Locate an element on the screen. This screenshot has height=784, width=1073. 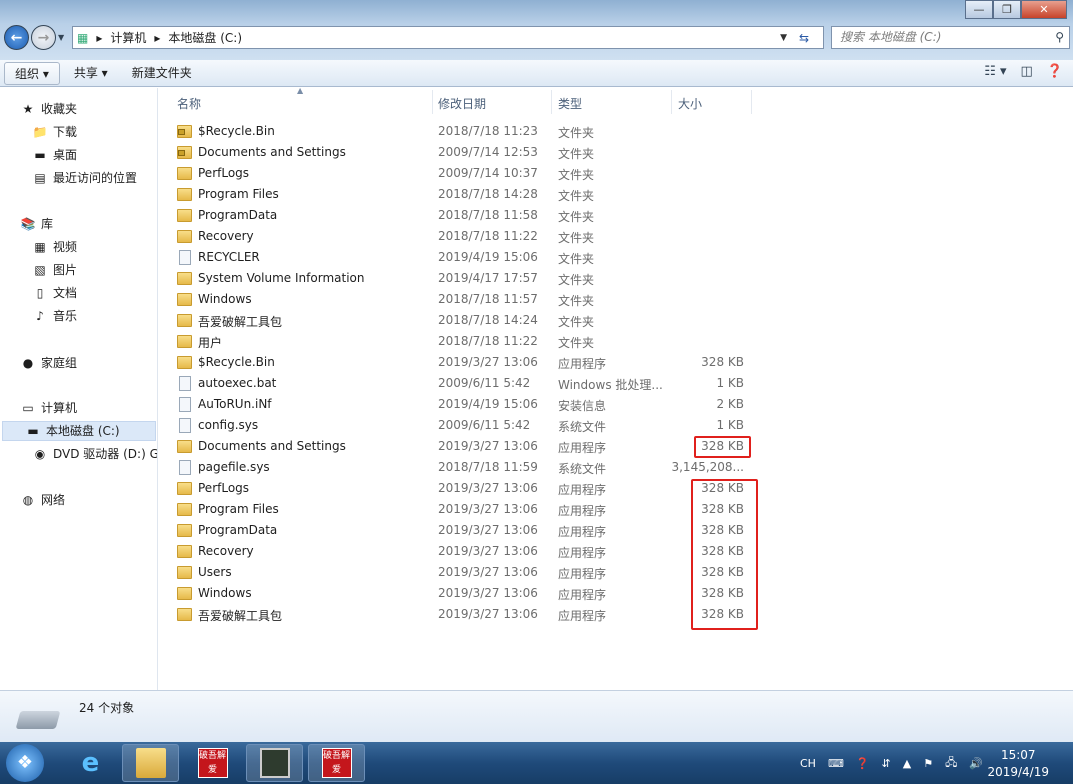
file-row: config.sys 2009/6/11 5:42 系统文件 1 KB is located at coordinates (459, 426).